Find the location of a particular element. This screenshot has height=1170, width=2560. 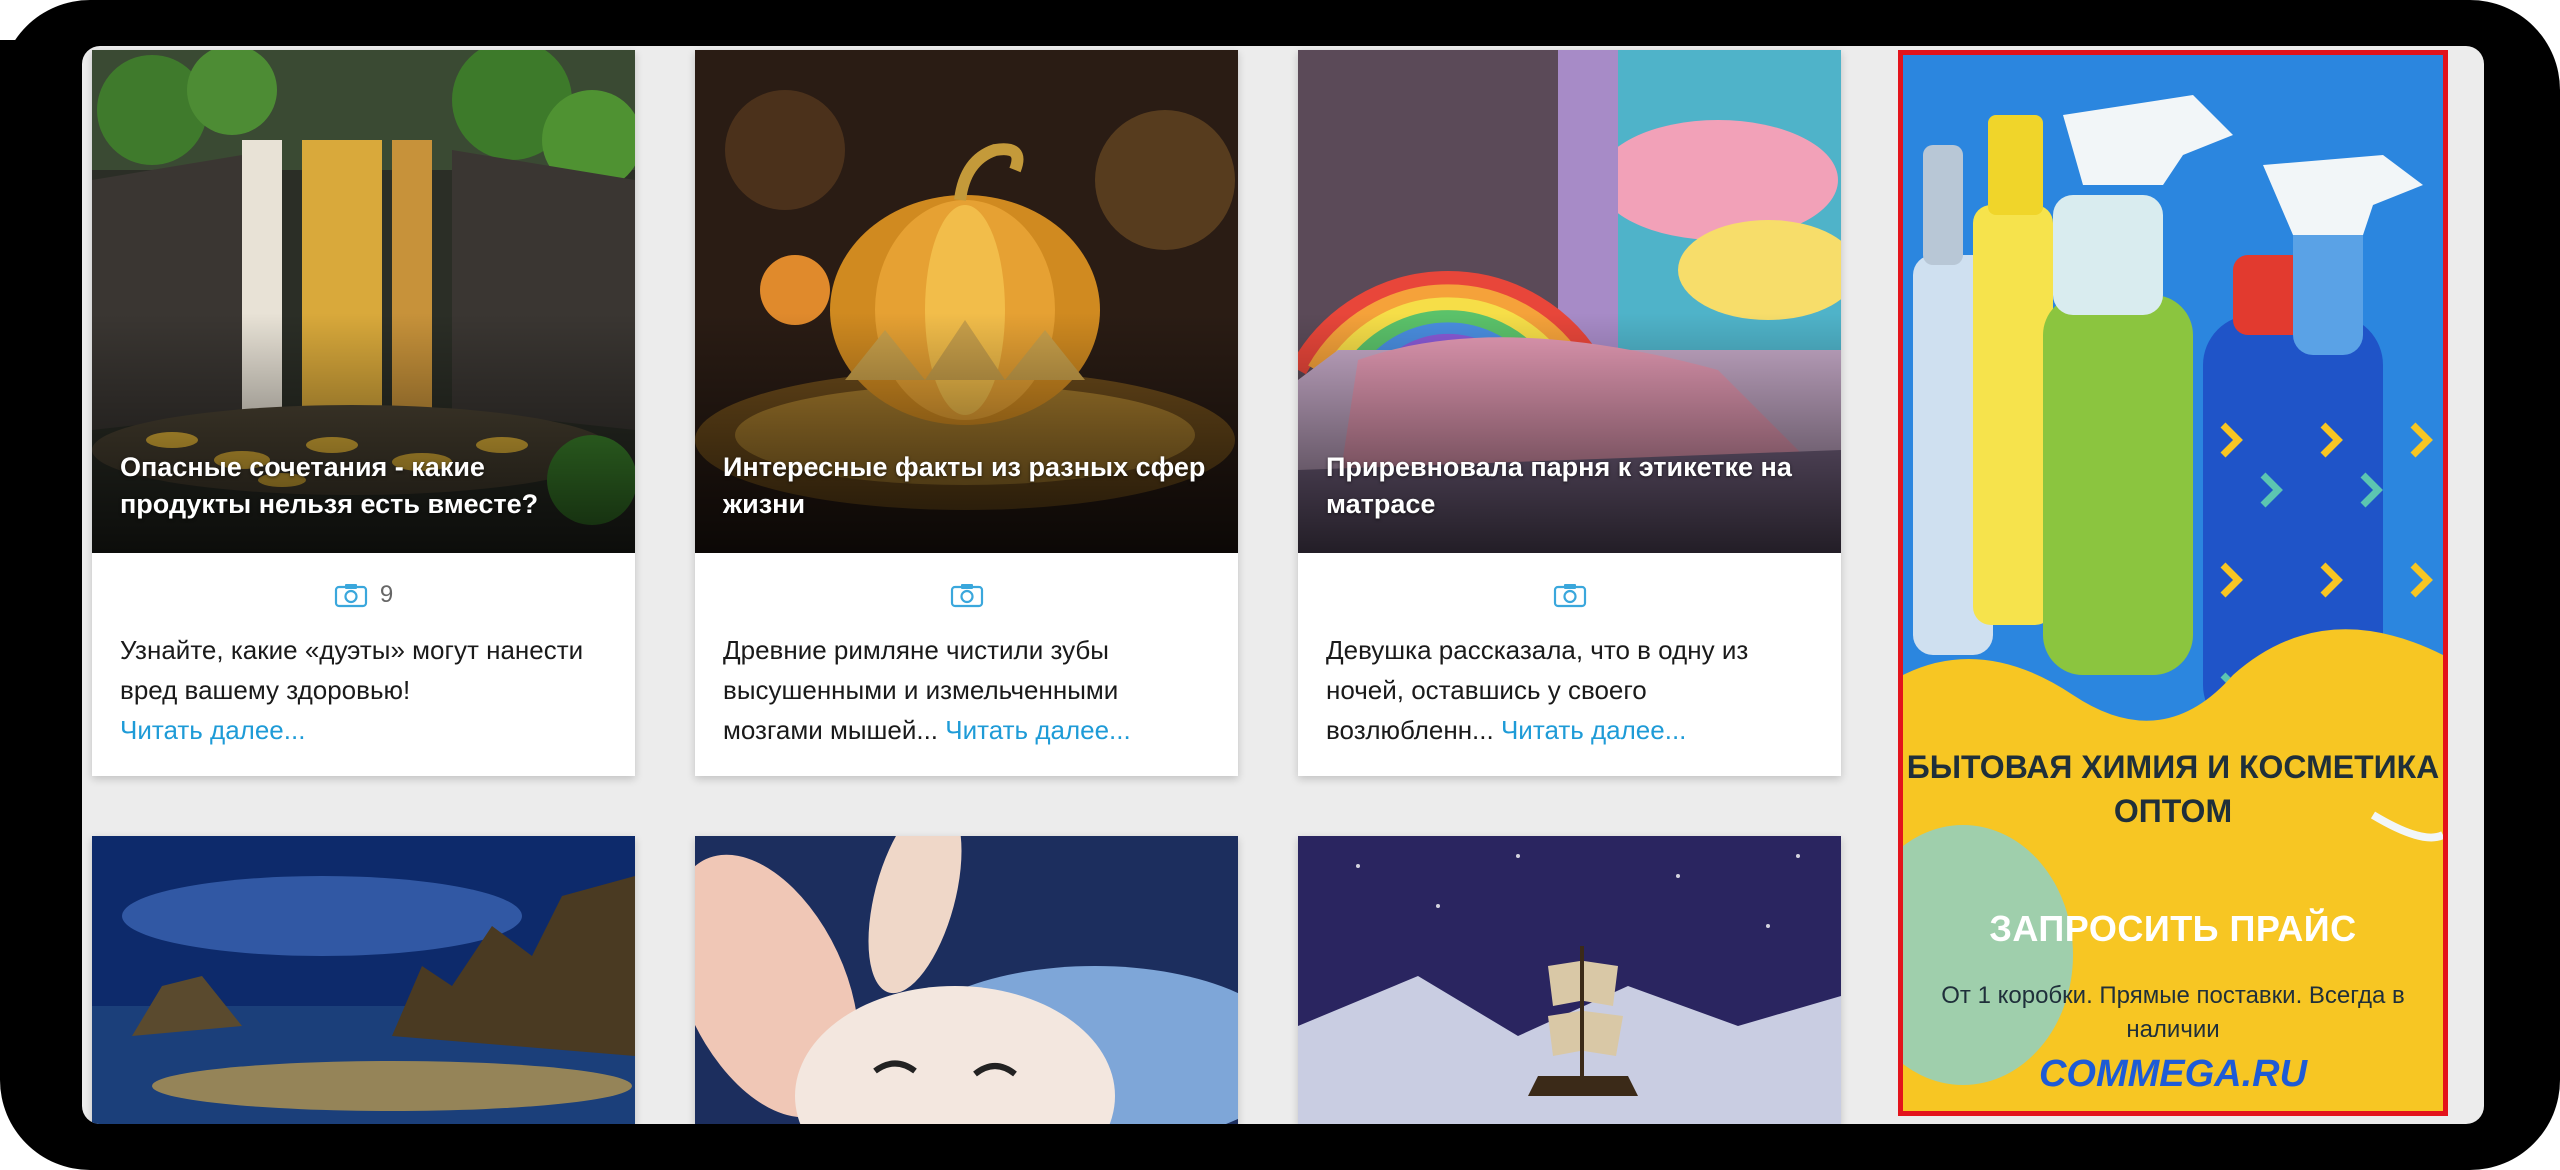

sailing-ship-image is located at coordinates (1569, 980).